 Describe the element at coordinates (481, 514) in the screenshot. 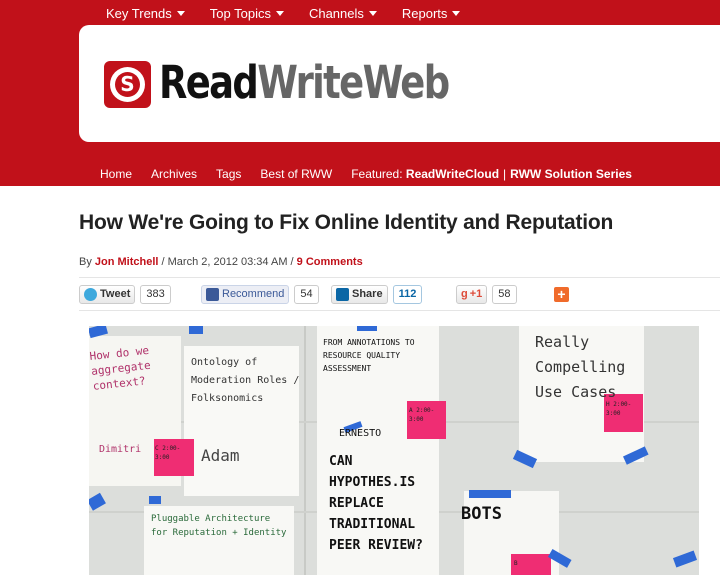

I see `note-bots: BOTS` at that location.